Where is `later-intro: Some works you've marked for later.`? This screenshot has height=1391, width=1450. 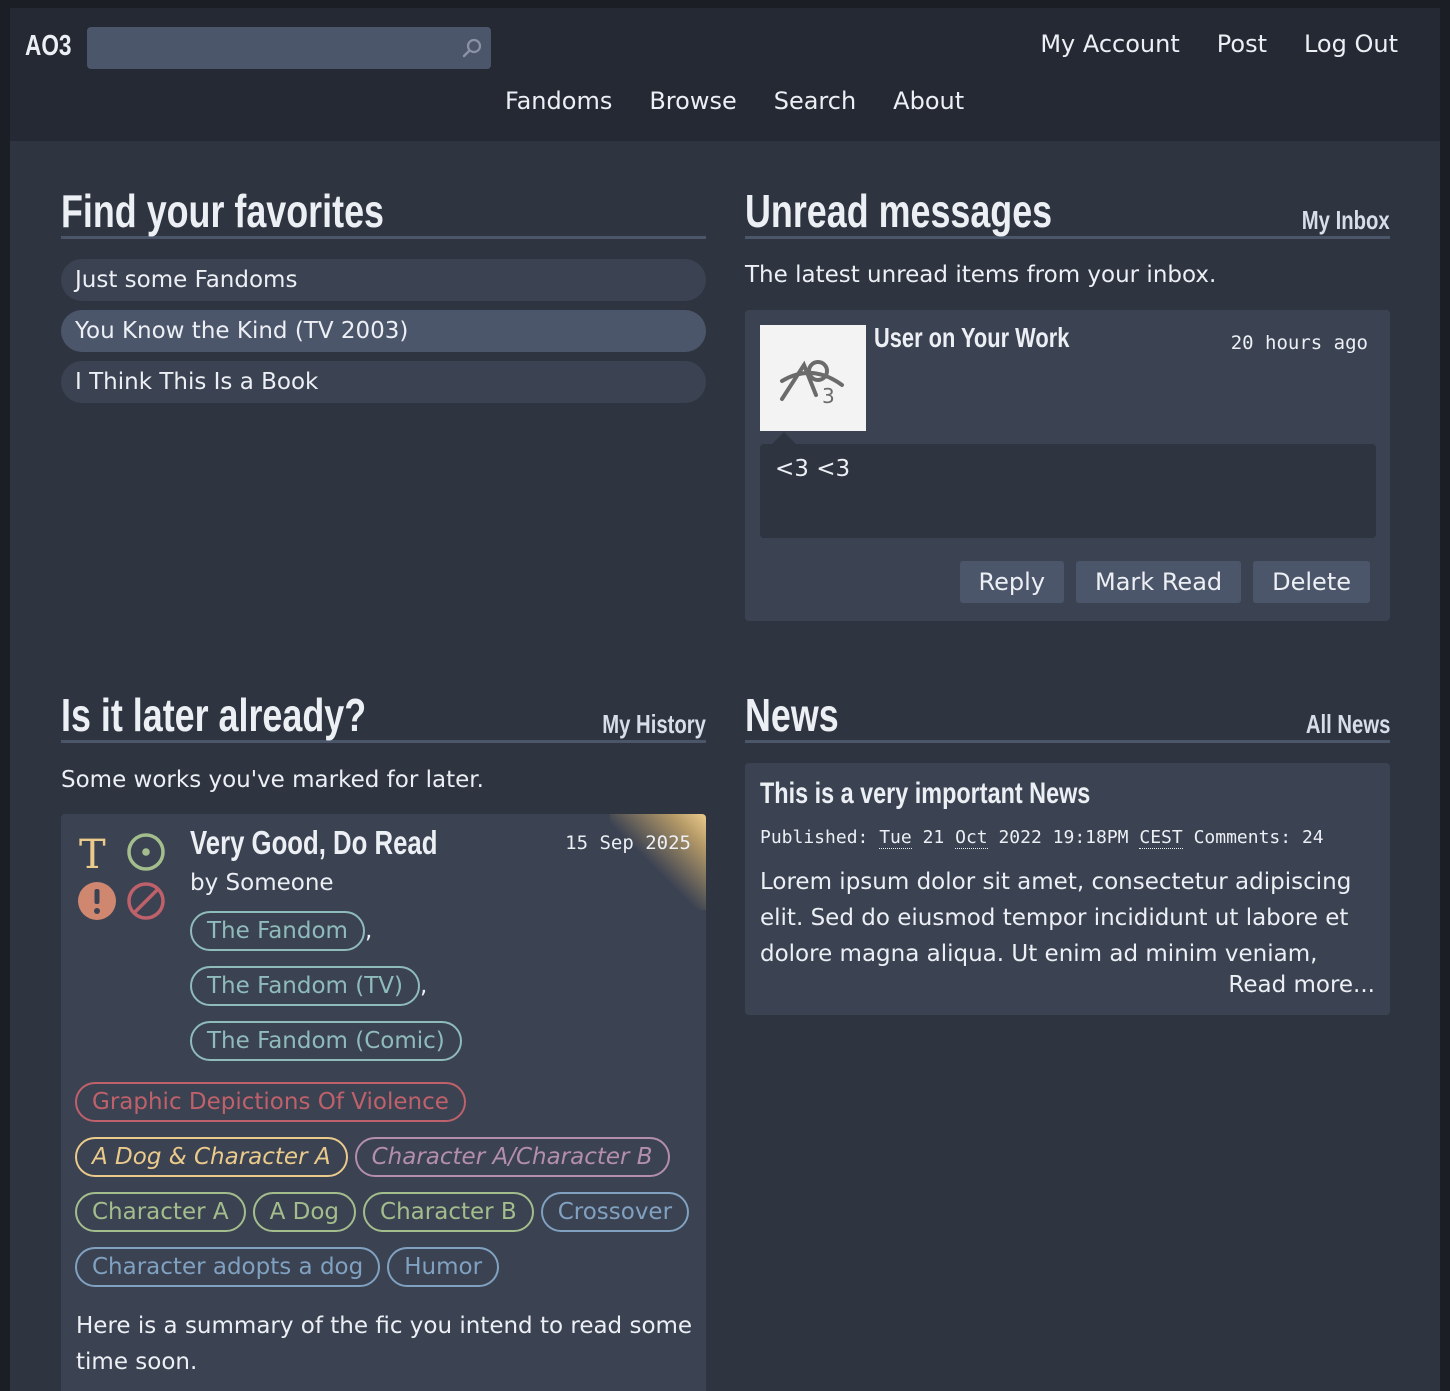 later-intro: Some works you've marked for later. is located at coordinates (272, 780).